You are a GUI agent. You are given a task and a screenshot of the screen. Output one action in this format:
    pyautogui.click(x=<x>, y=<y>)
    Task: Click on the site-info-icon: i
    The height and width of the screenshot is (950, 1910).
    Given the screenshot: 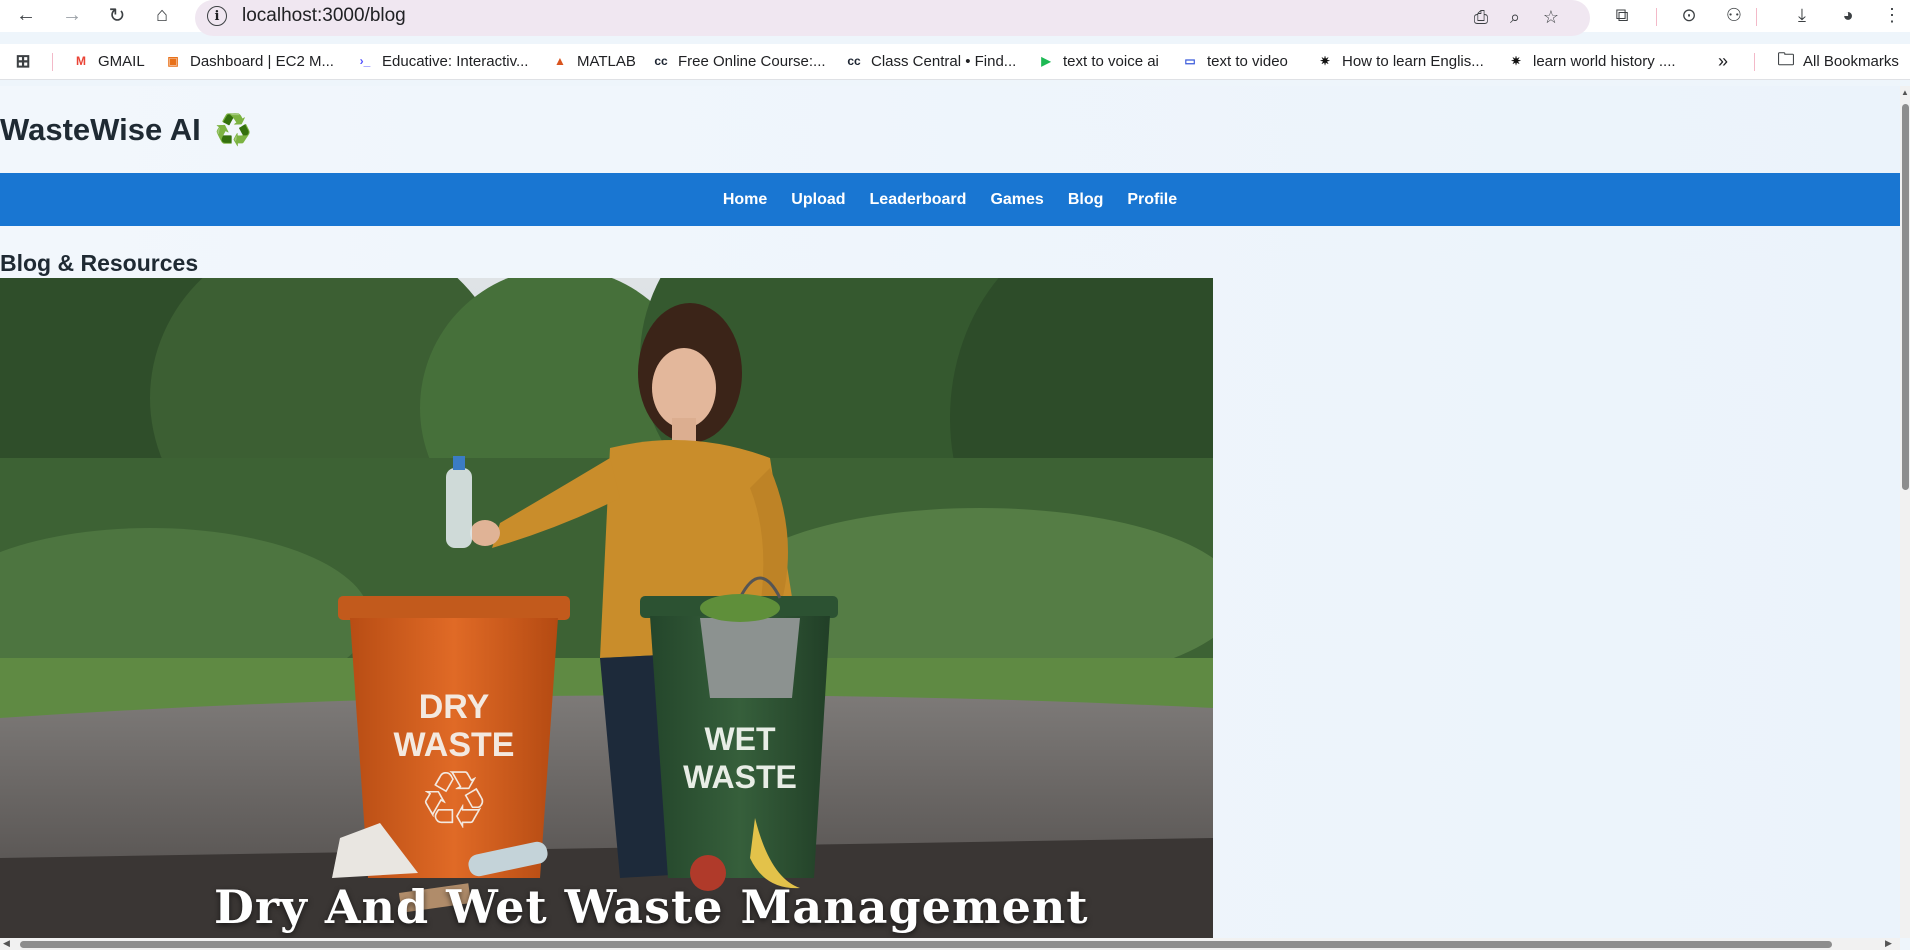 What is the action you would take?
    pyautogui.click(x=217, y=16)
    